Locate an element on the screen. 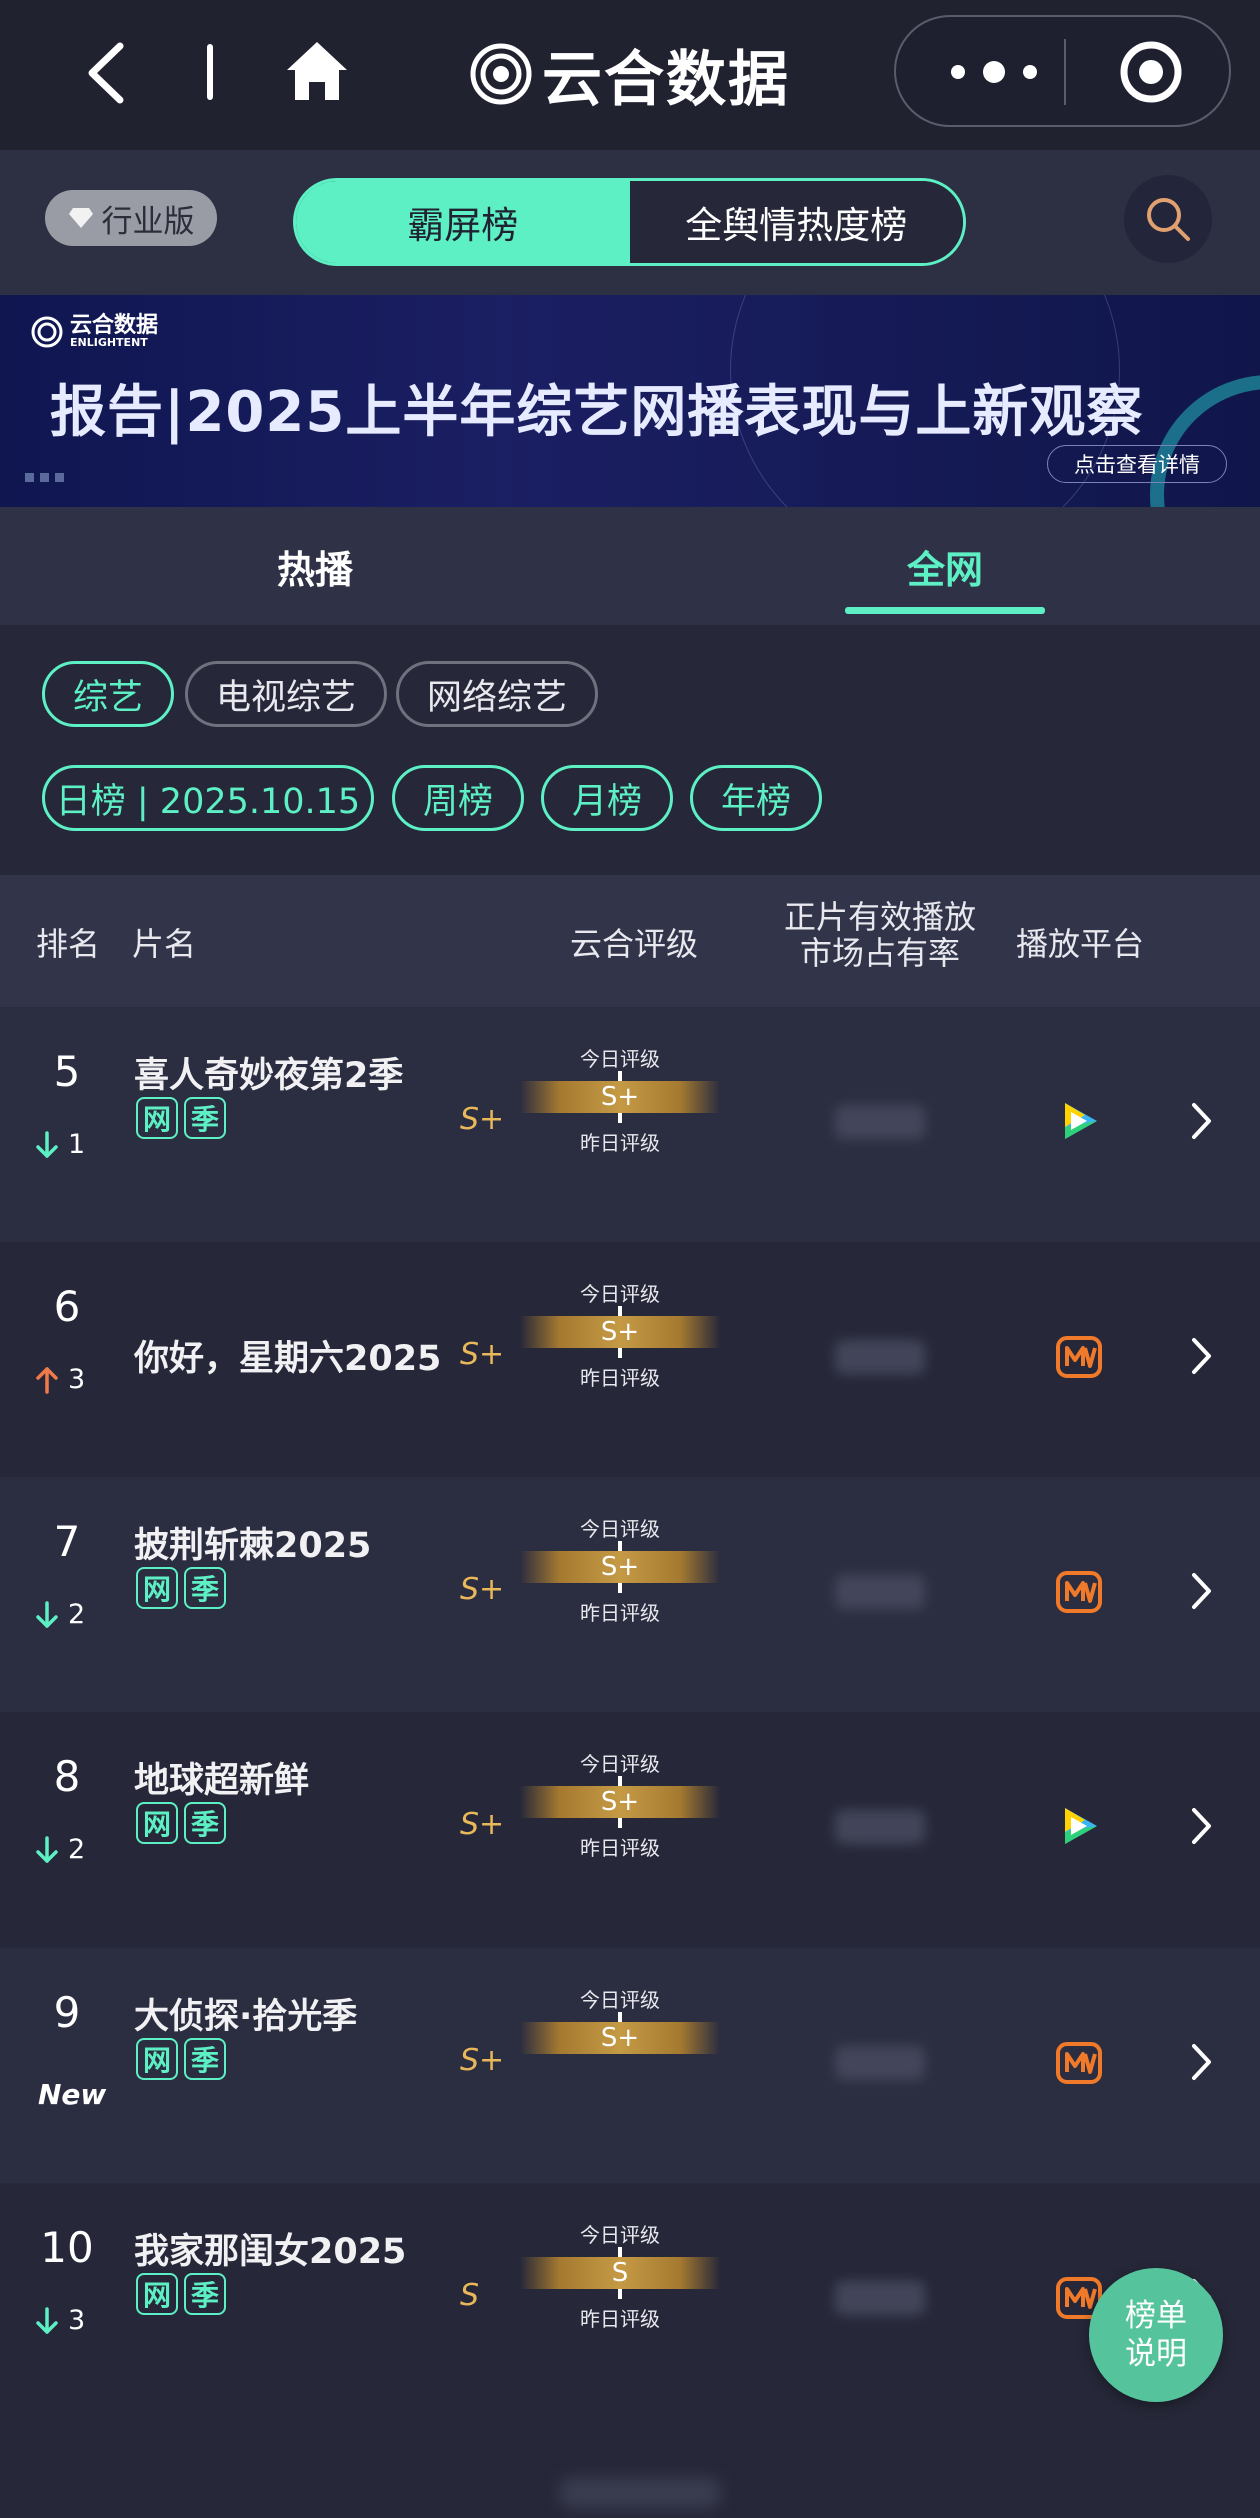 This screenshot has width=1260, height=2518. top-navigation-bar: 云合数据 is located at coordinates (630, 75).